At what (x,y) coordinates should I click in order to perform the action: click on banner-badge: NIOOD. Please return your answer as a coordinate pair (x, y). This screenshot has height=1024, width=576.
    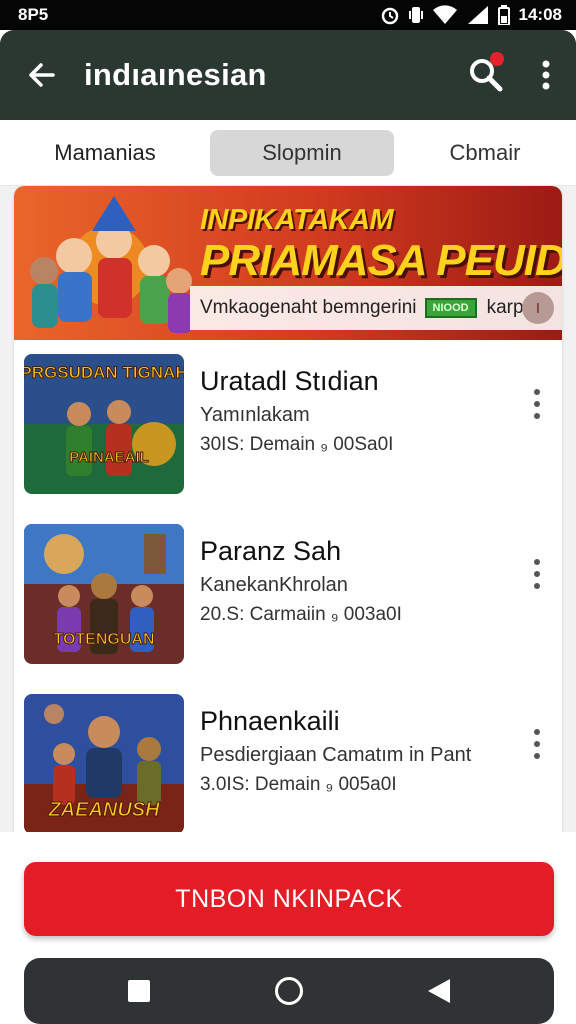
    Looking at the image, I should click on (450, 308).